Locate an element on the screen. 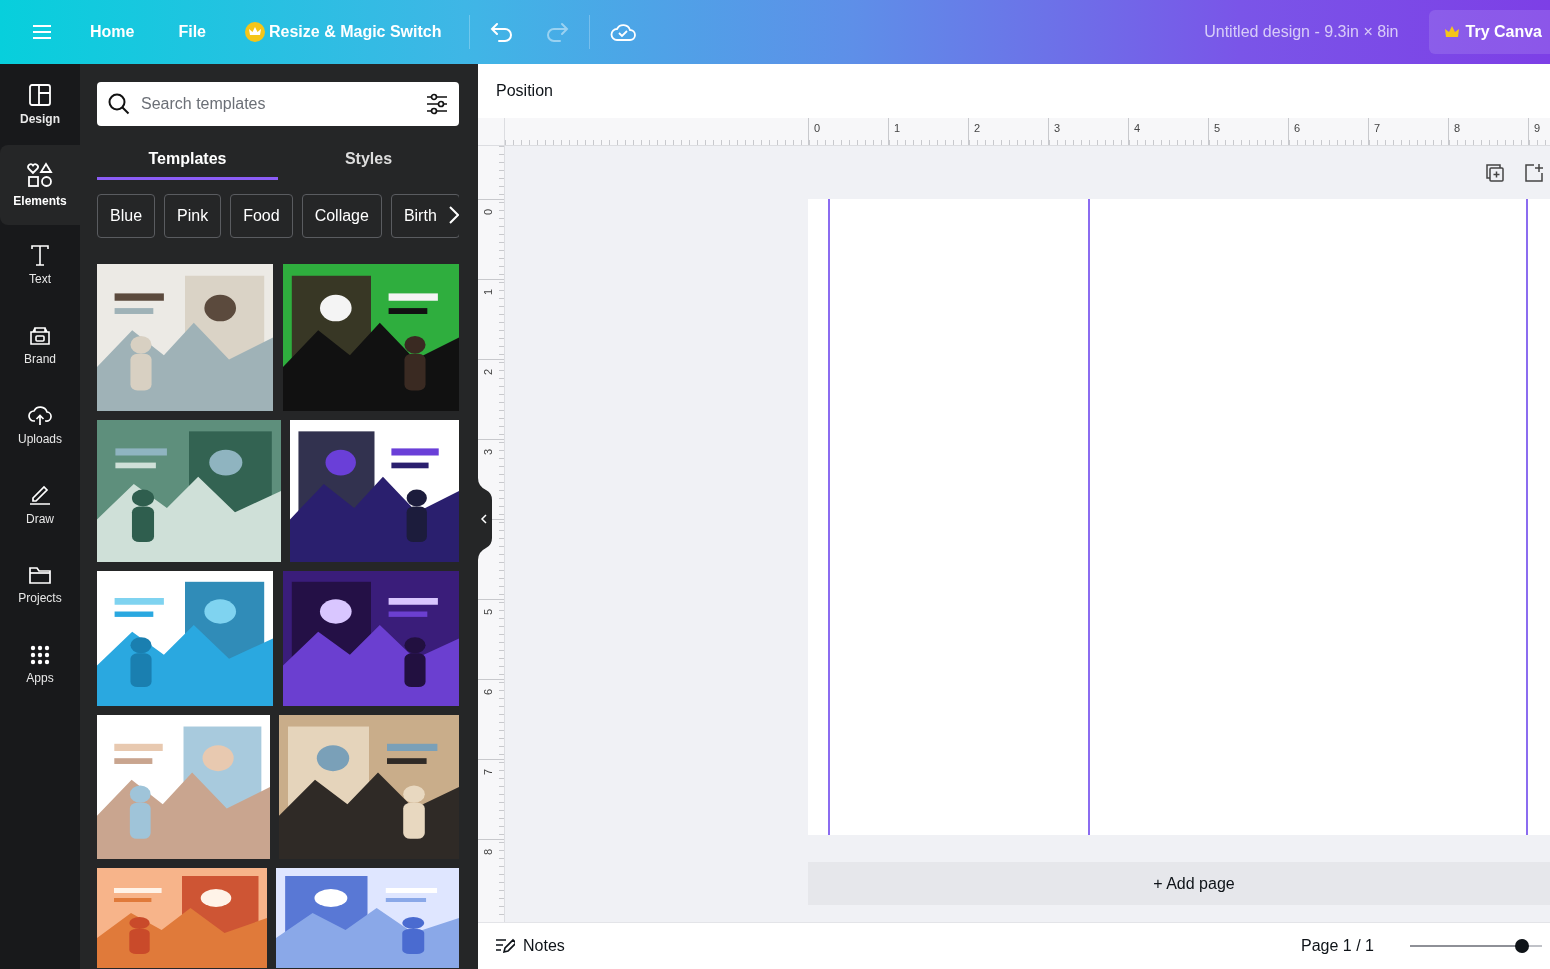 The image size is (1550, 969). add-page-button: + Add page is located at coordinates (1179, 883).